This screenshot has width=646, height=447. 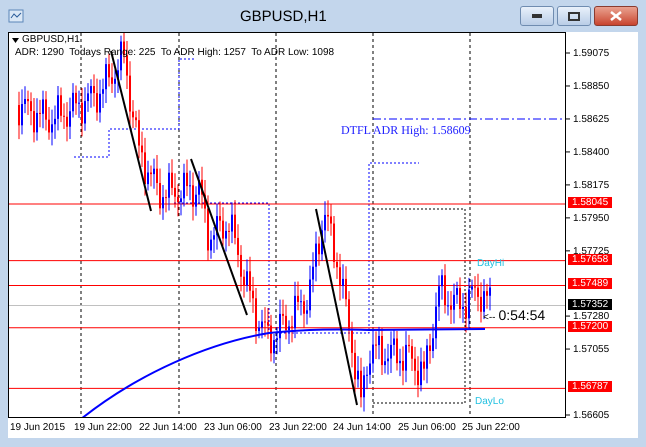 I want to click on current-price-tag: 1.57352, so click(x=590, y=304).